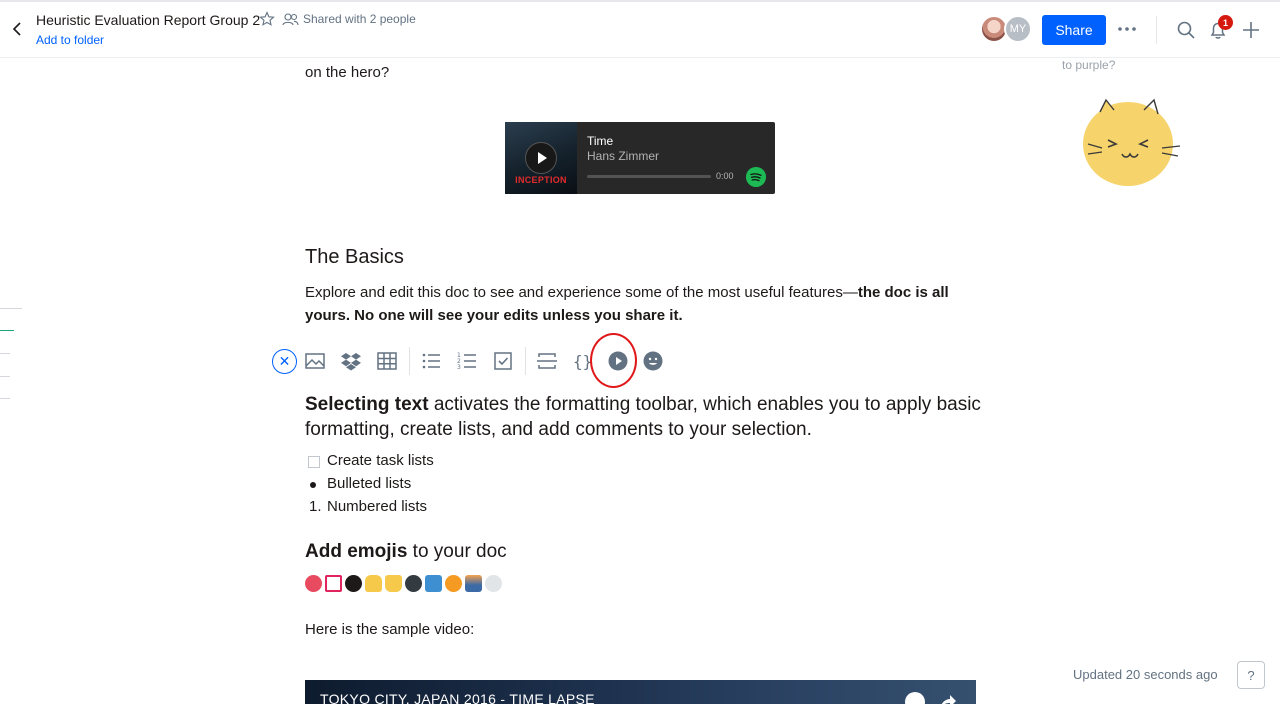  Describe the element at coordinates (354, 257) in the screenshot. I see `section-heading: The Basics` at that location.